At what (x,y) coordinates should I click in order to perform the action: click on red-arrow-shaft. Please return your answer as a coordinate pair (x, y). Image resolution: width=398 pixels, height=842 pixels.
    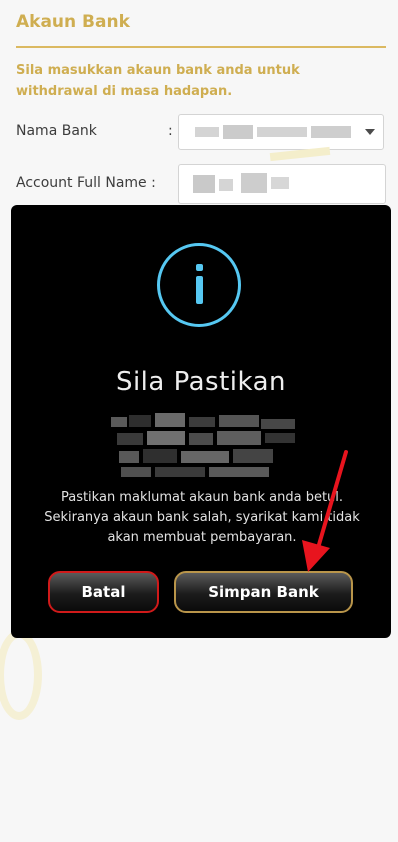
    Looking at the image, I should click on (332, 500).